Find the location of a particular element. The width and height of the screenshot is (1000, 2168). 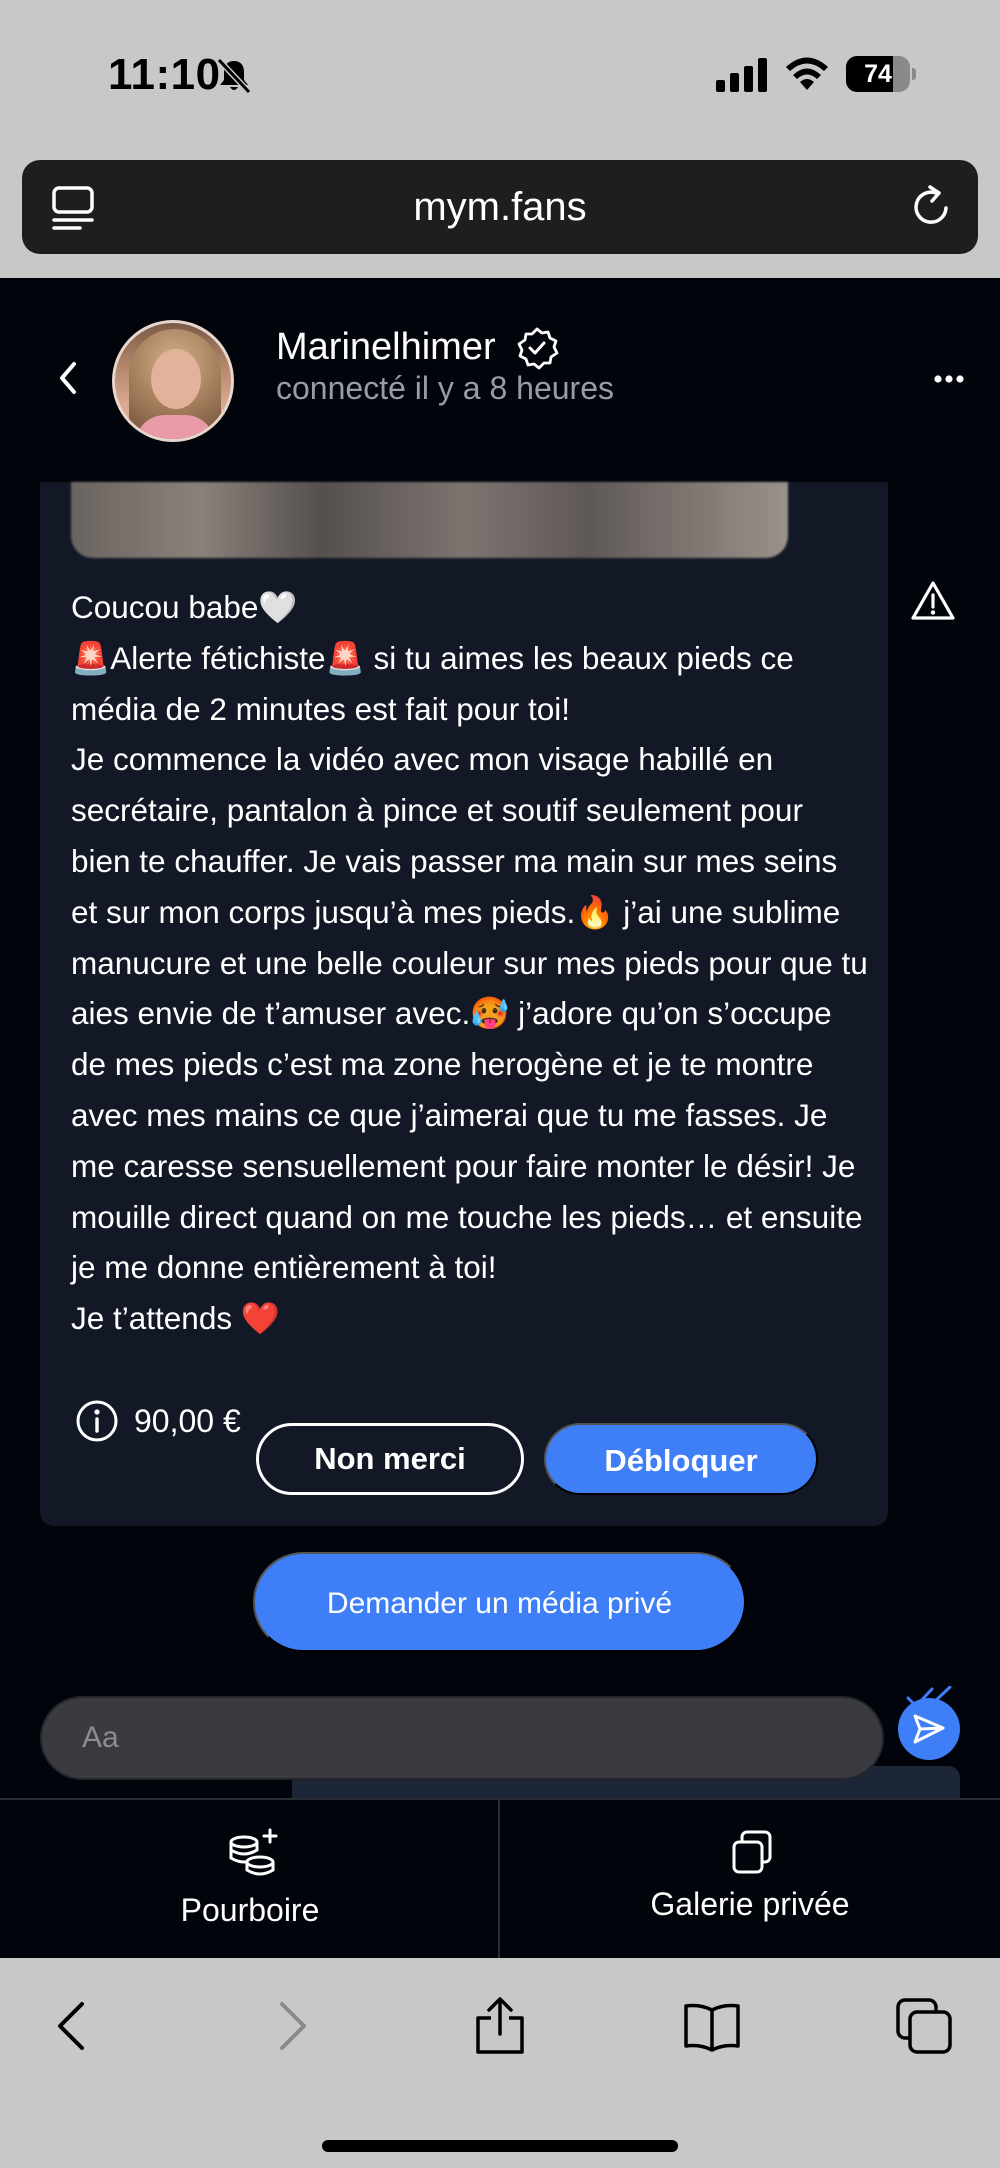

chat-header: Marinelhimer connecté il y a 8 heures is located at coordinates (500, 378).